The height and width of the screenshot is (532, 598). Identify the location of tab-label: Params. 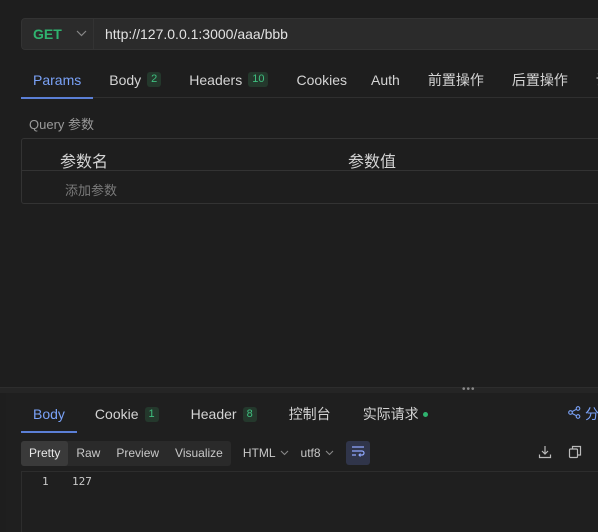
(57, 79).